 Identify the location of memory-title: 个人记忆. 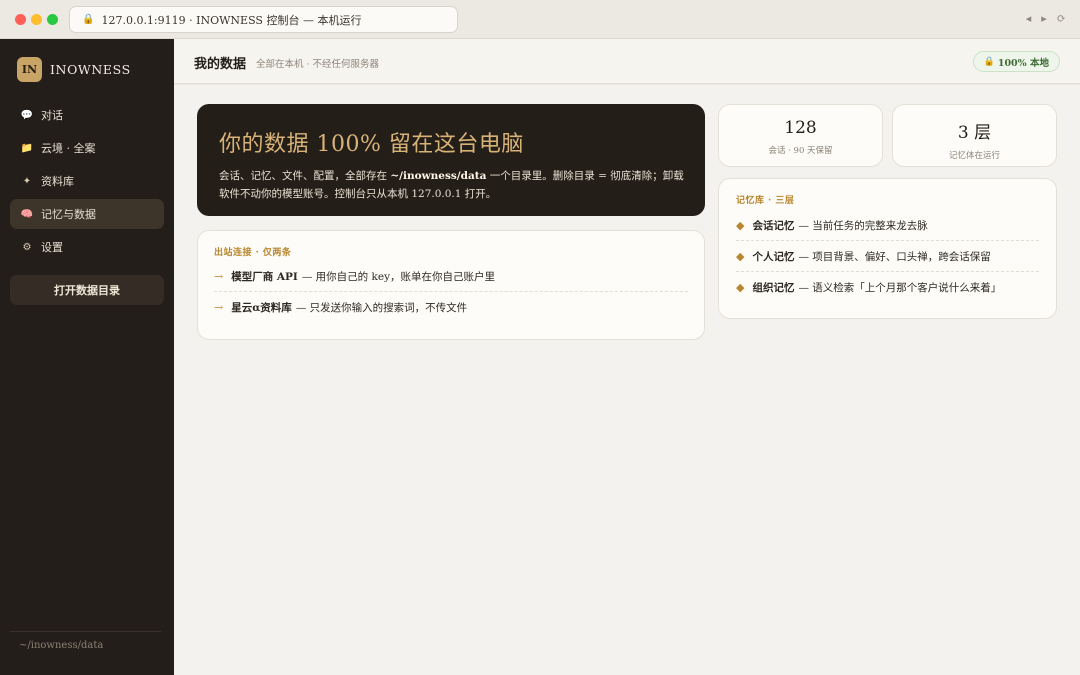
(773, 256).